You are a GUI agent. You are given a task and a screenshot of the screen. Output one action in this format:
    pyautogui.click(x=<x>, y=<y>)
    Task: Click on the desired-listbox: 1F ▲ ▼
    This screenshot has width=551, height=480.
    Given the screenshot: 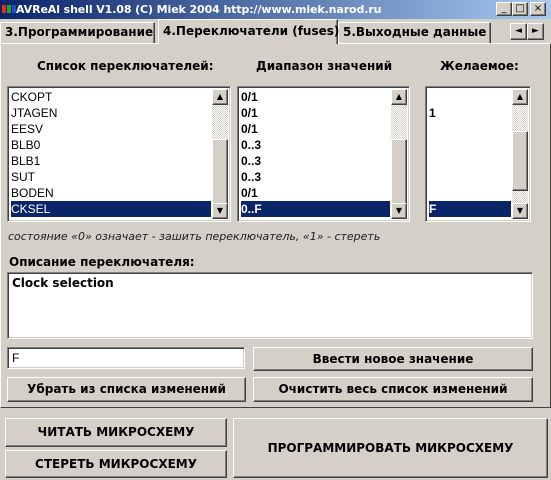 What is the action you would take?
    pyautogui.click(x=478, y=154)
    